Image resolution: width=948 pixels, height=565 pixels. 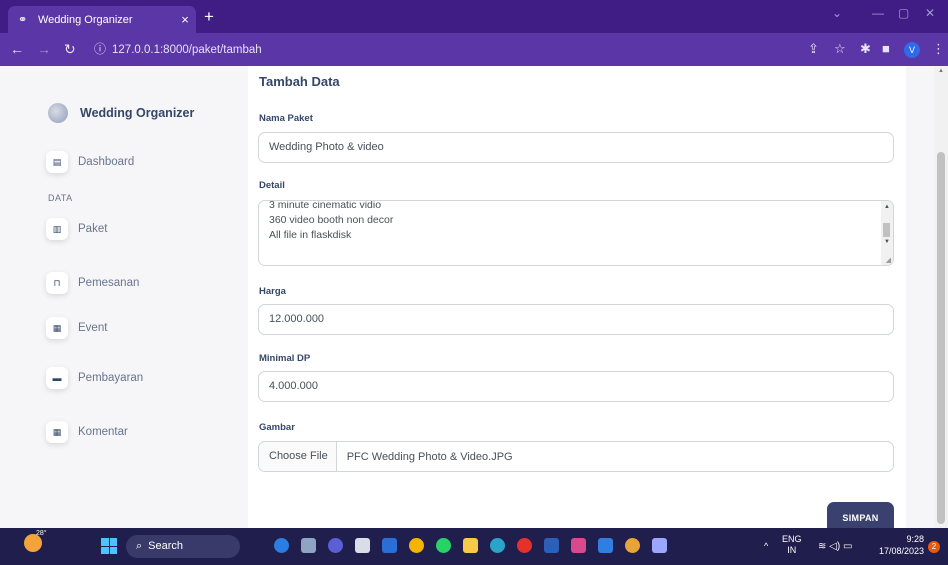 I want to click on minimal-dp-input: 4.000.000, so click(x=576, y=386).